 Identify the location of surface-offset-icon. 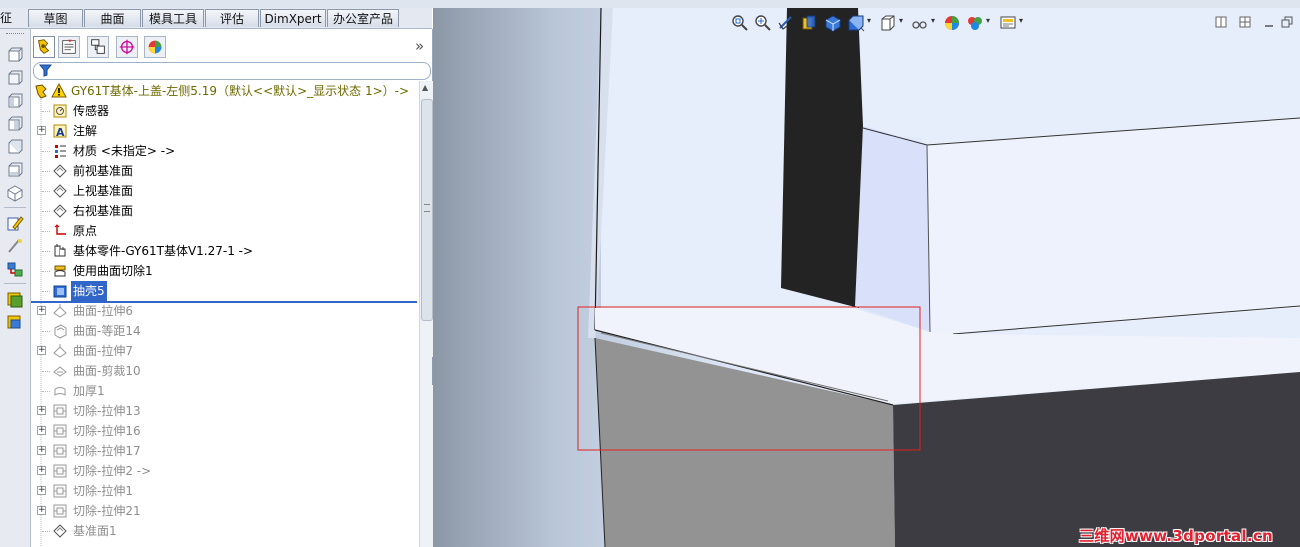
(60, 331).